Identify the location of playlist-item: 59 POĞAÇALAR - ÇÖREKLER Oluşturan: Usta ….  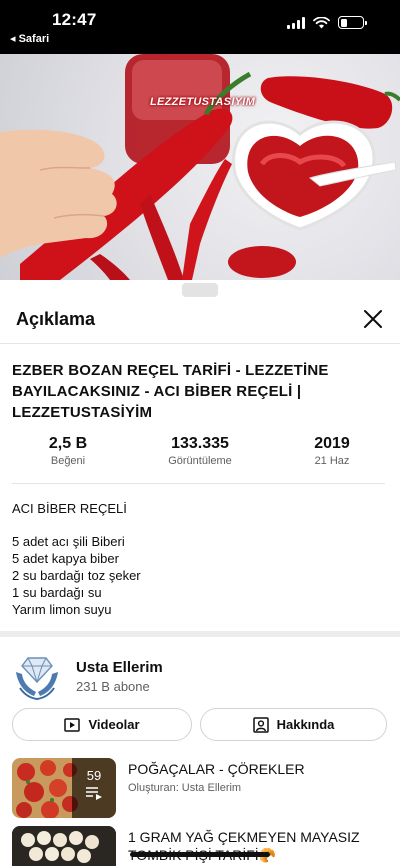
(200, 789).